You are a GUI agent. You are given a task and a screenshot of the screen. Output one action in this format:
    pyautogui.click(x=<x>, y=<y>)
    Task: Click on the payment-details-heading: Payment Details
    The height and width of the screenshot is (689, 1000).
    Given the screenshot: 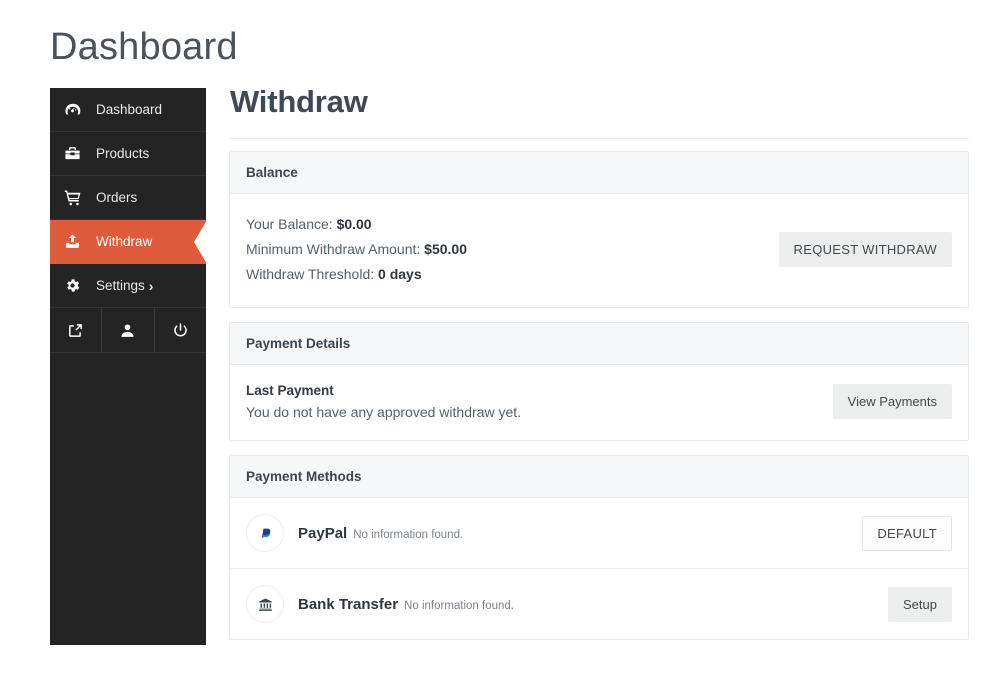 What is the action you would take?
    pyautogui.click(x=599, y=344)
    